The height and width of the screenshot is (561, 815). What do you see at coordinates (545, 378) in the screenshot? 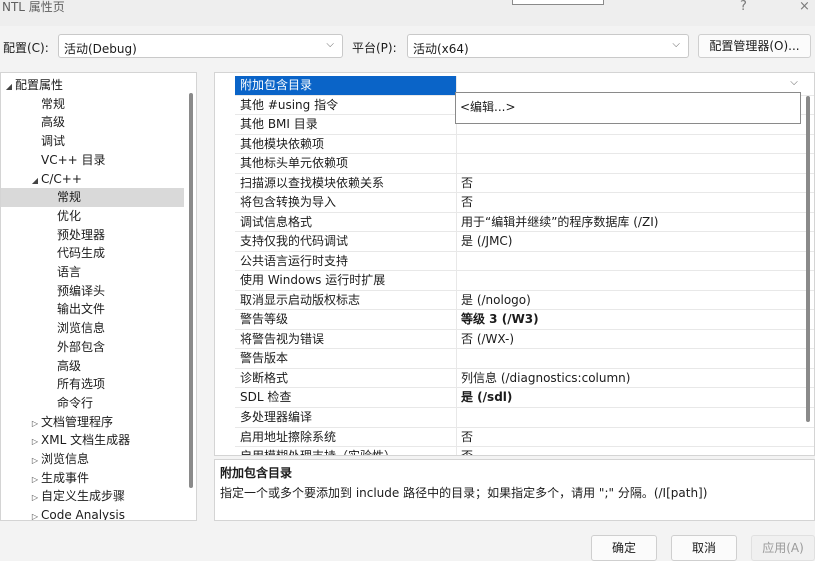
I see `property-value: 列信息 (/diagnostics:column)` at bounding box center [545, 378].